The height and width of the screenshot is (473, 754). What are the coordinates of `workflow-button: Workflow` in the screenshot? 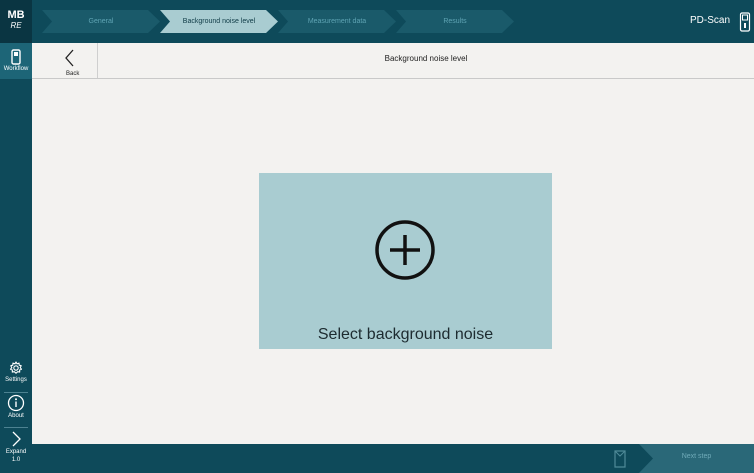 It's located at (16, 61).